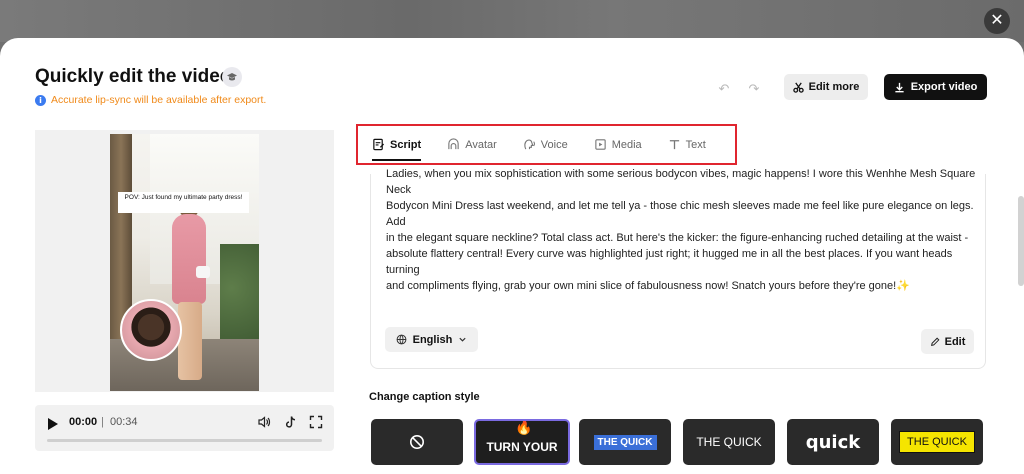 This screenshot has width=1024, height=474. What do you see at coordinates (232, 77) in the screenshot?
I see `graduation-cap-icon` at bounding box center [232, 77].